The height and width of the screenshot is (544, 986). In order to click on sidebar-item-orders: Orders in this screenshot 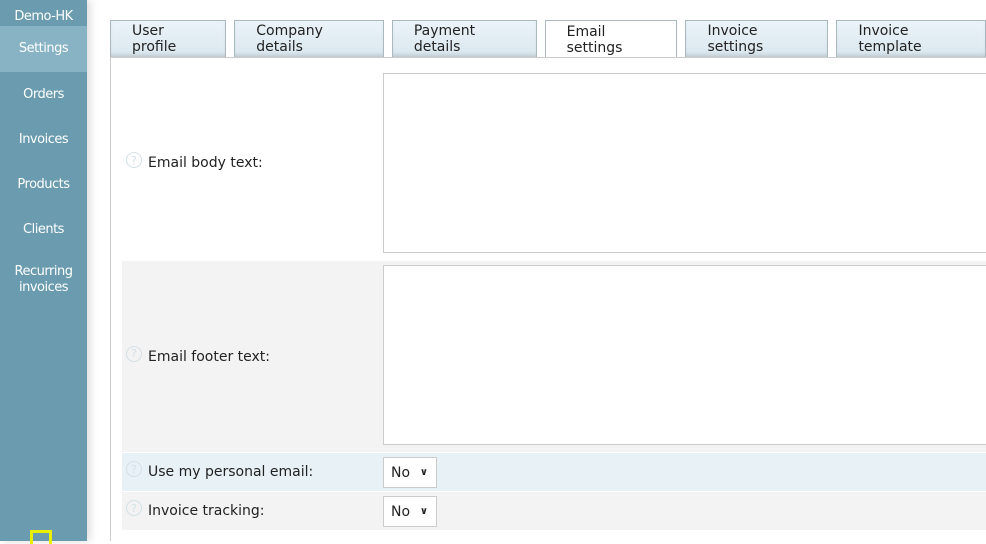, I will do `click(43, 94)`.